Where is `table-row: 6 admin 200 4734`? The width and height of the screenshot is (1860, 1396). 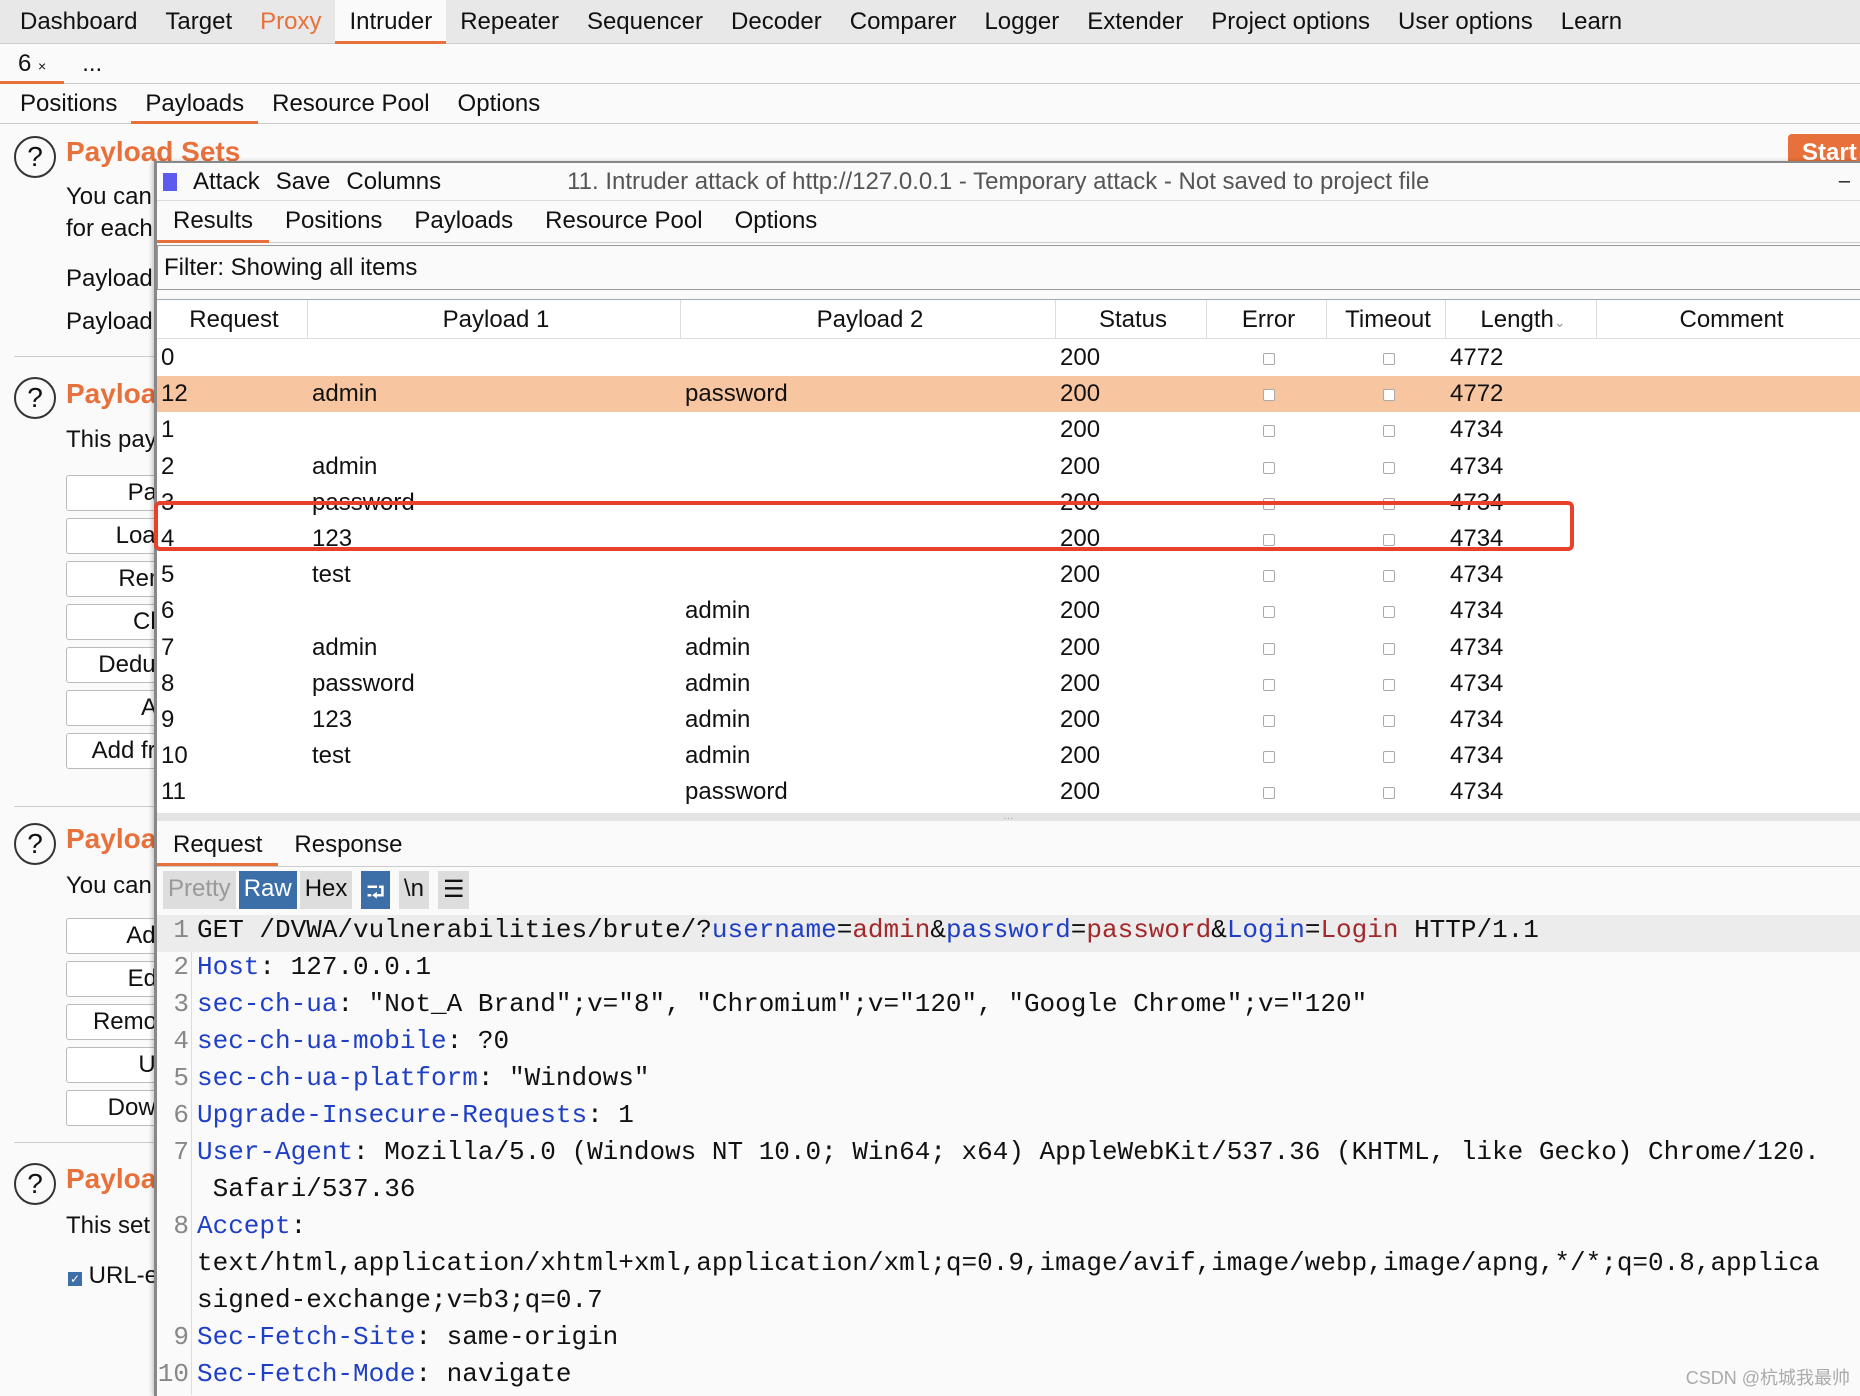
table-row: 6 admin 200 4734 is located at coordinates (1008, 611).